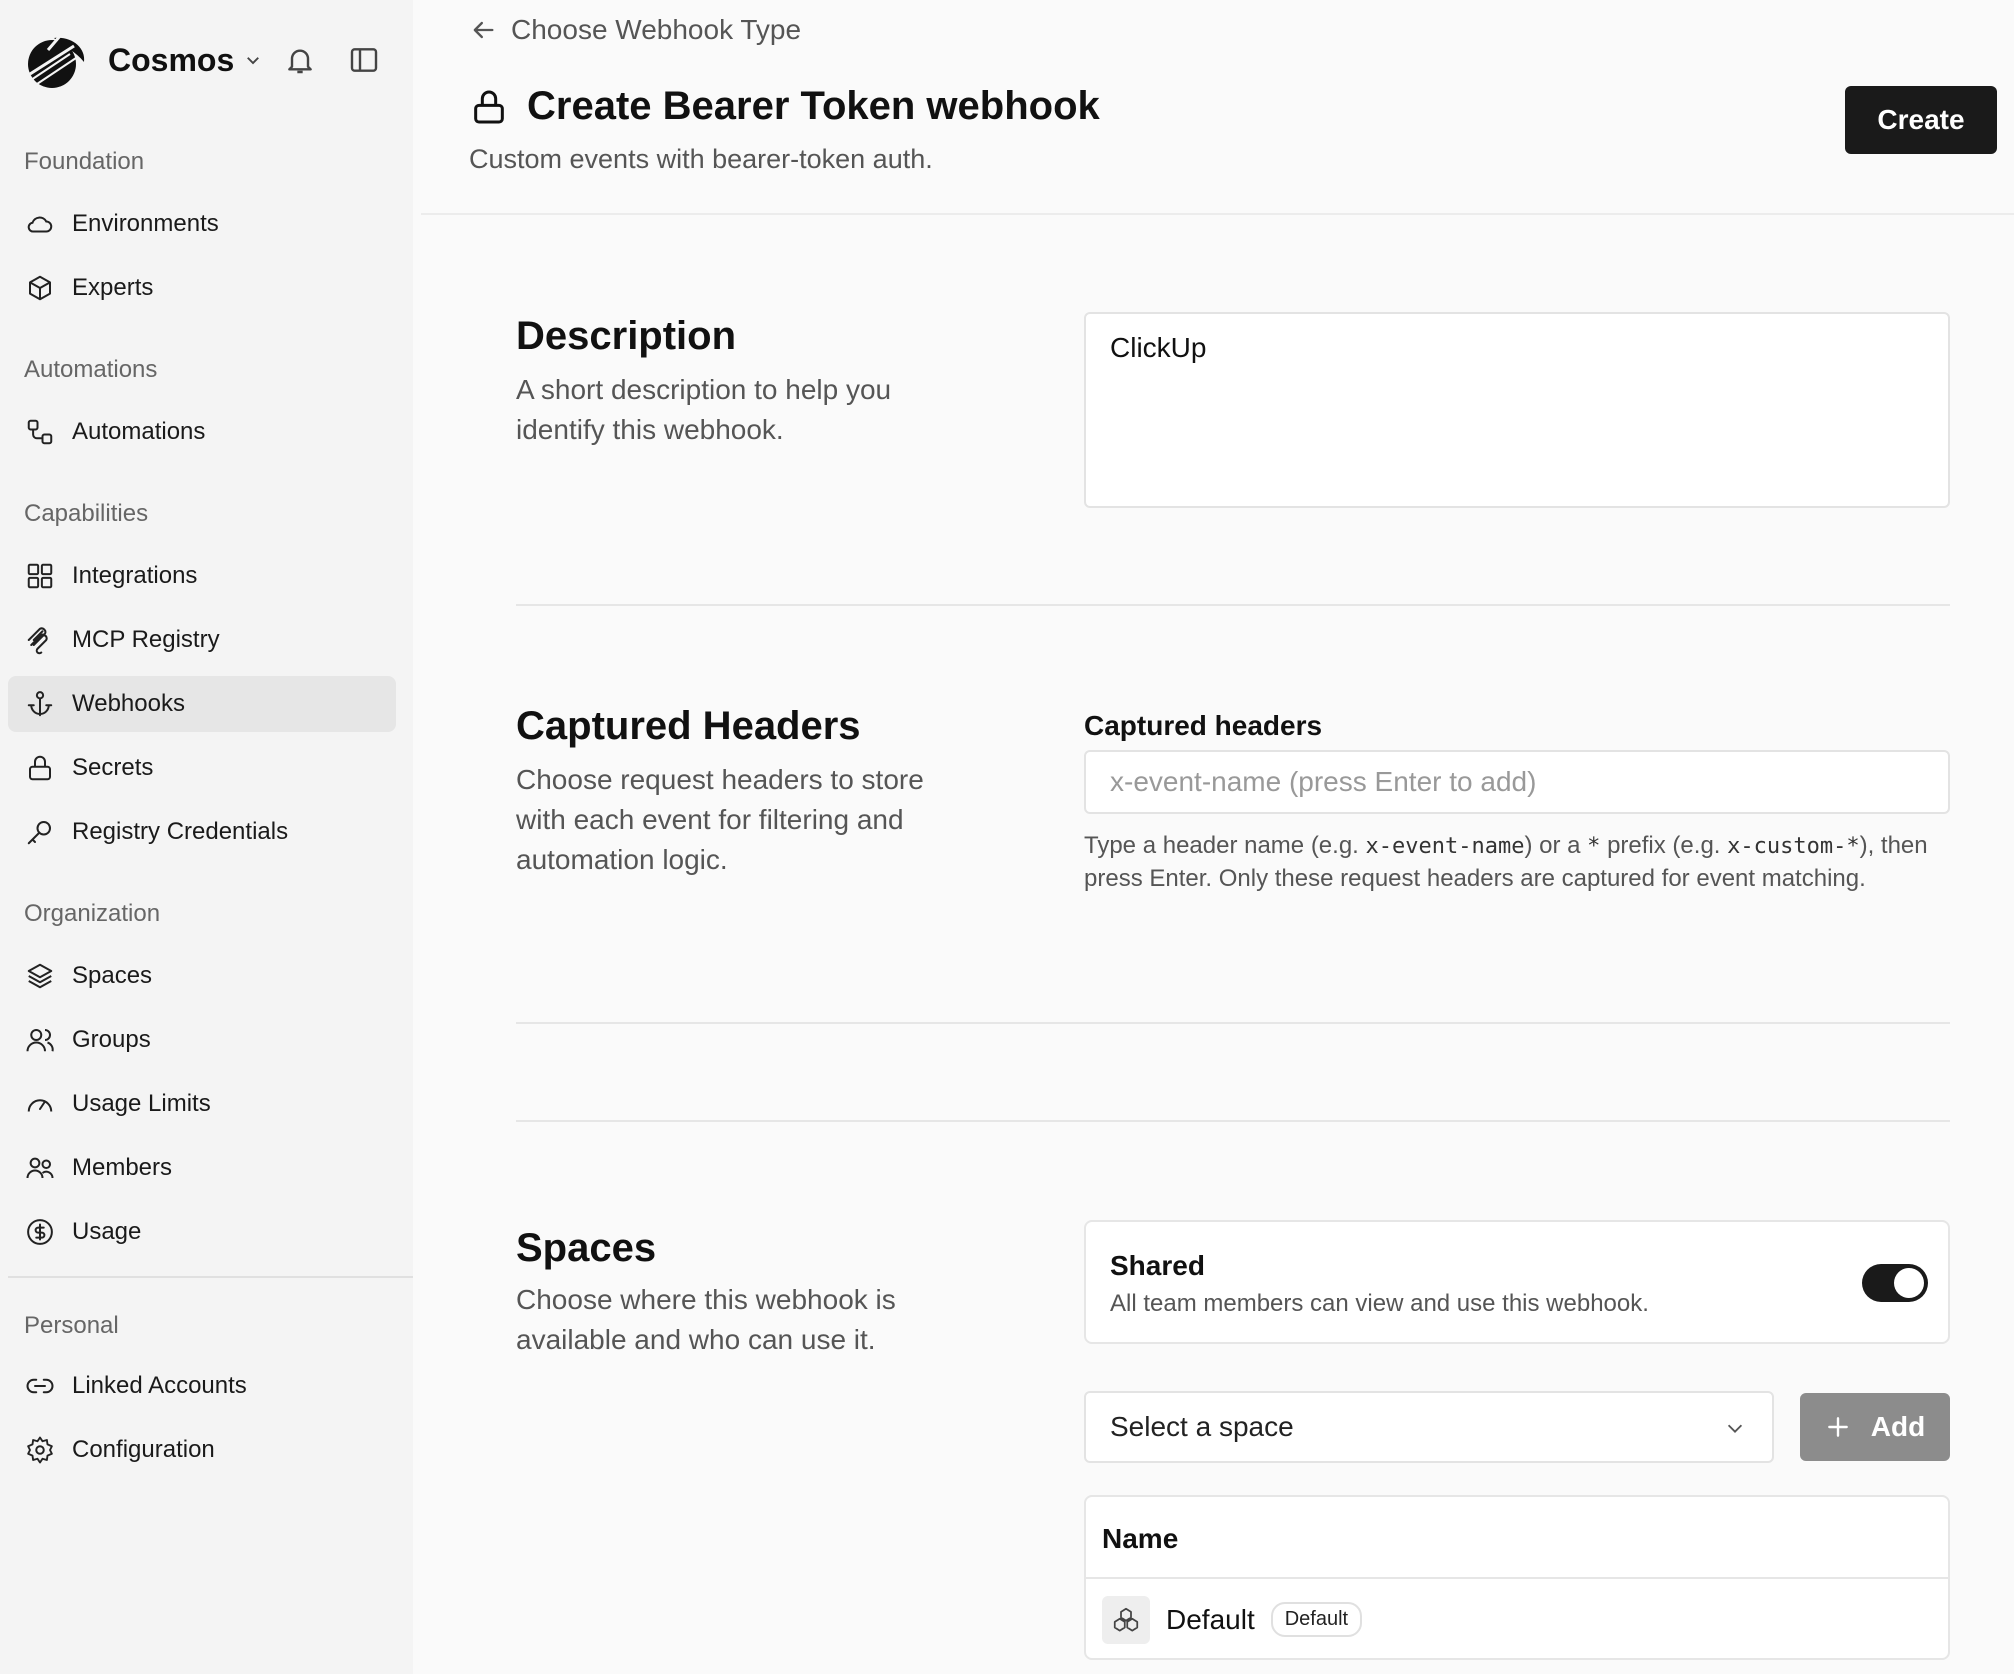 Image resolution: width=2014 pixels, height=1674 pixels. I want to click on captured-headers-input: x-event-name (press Enter to add), so click(1517, 782).